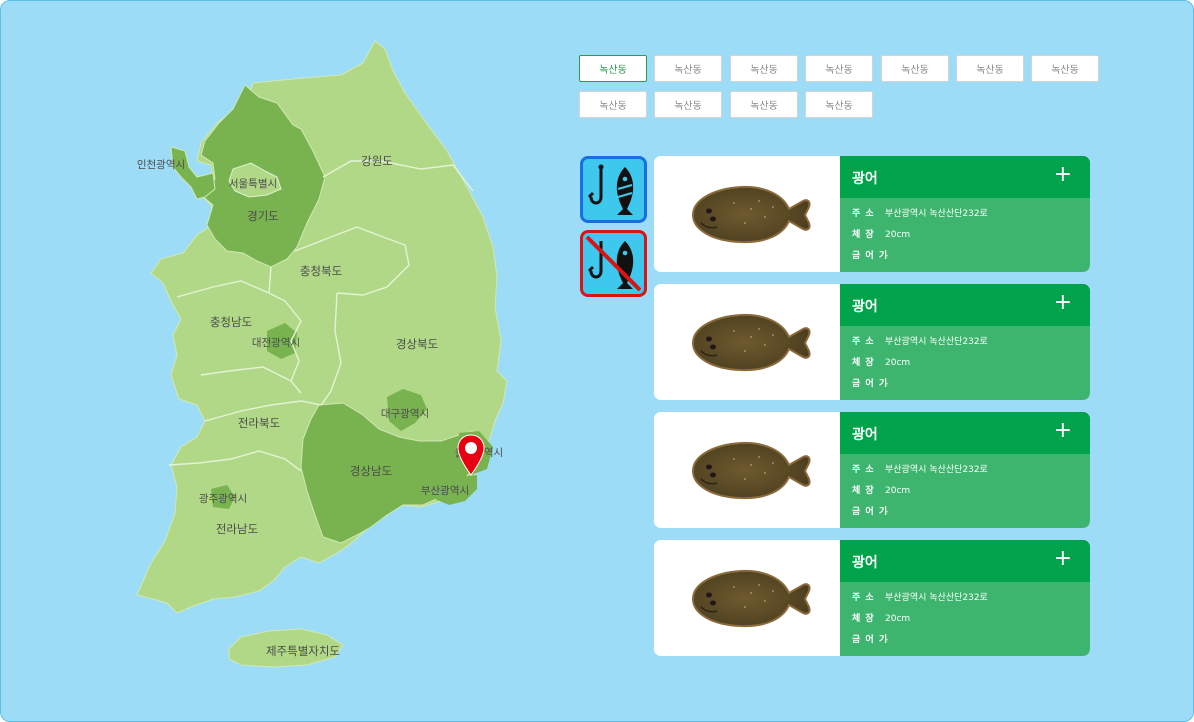 The height and width of the screenshot is (722, 1194). What do you see at coordinates (259, 423) in the screenshot?
I see `label-jeonbuk: 전라북도` at bounding box center [259, 423].